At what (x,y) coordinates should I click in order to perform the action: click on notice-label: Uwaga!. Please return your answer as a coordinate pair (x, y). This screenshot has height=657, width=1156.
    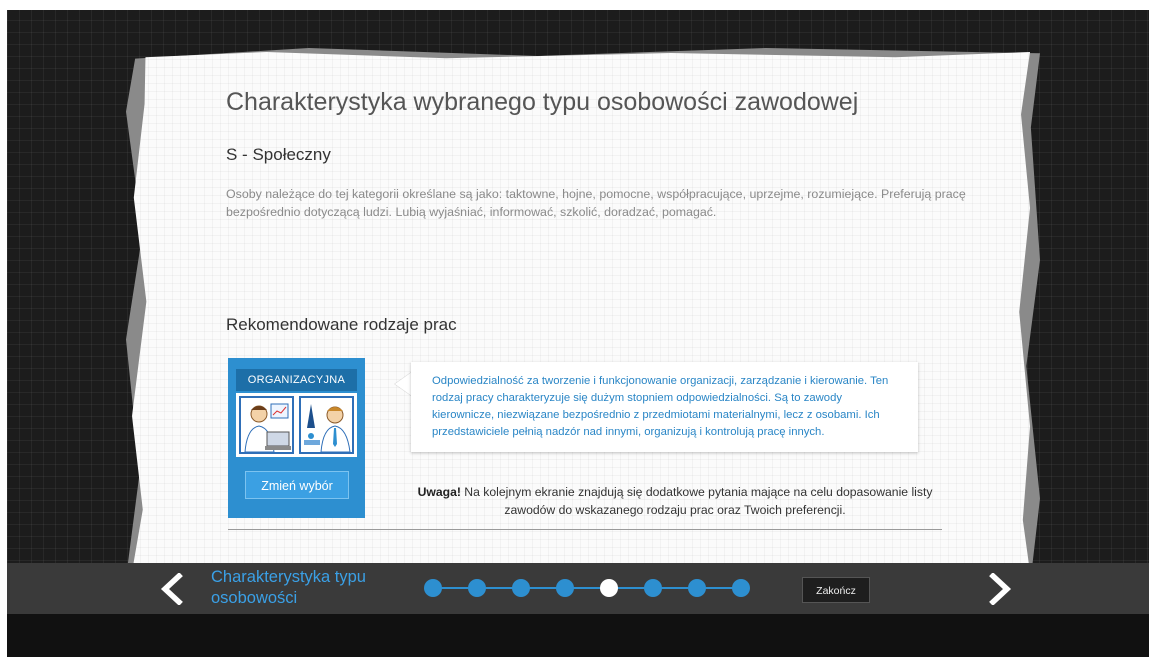
    Looking at the image, I should click on (439, 492).